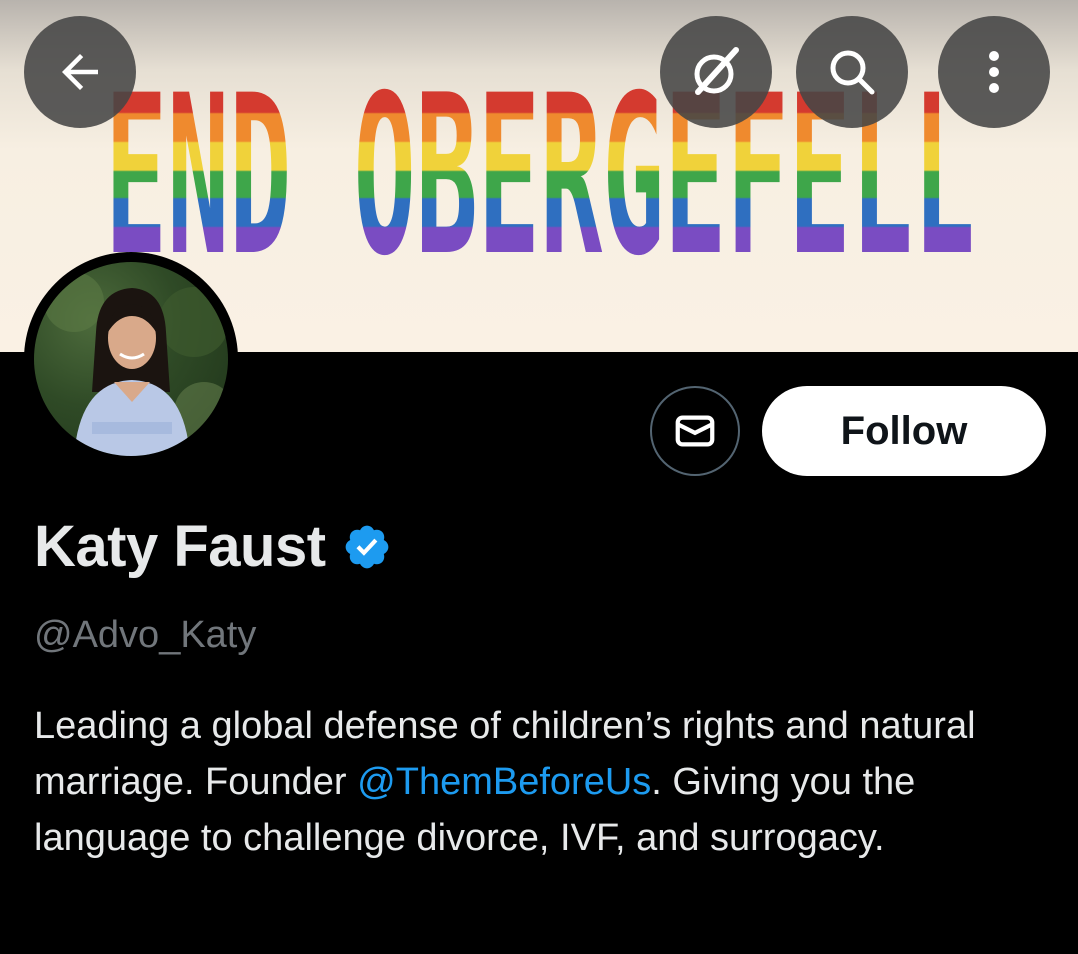  I want to click on envelope-icon, so click(695, 431).